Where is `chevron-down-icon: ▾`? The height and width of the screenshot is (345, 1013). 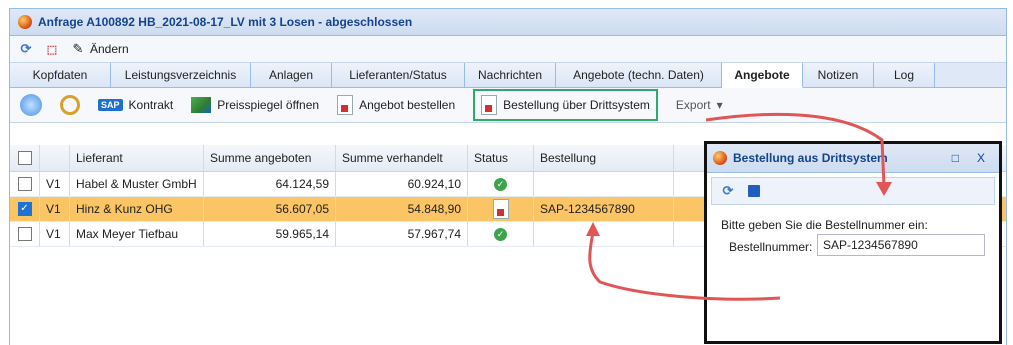
chevron-down-icon: ▾ is located at coordinates (719, 105).